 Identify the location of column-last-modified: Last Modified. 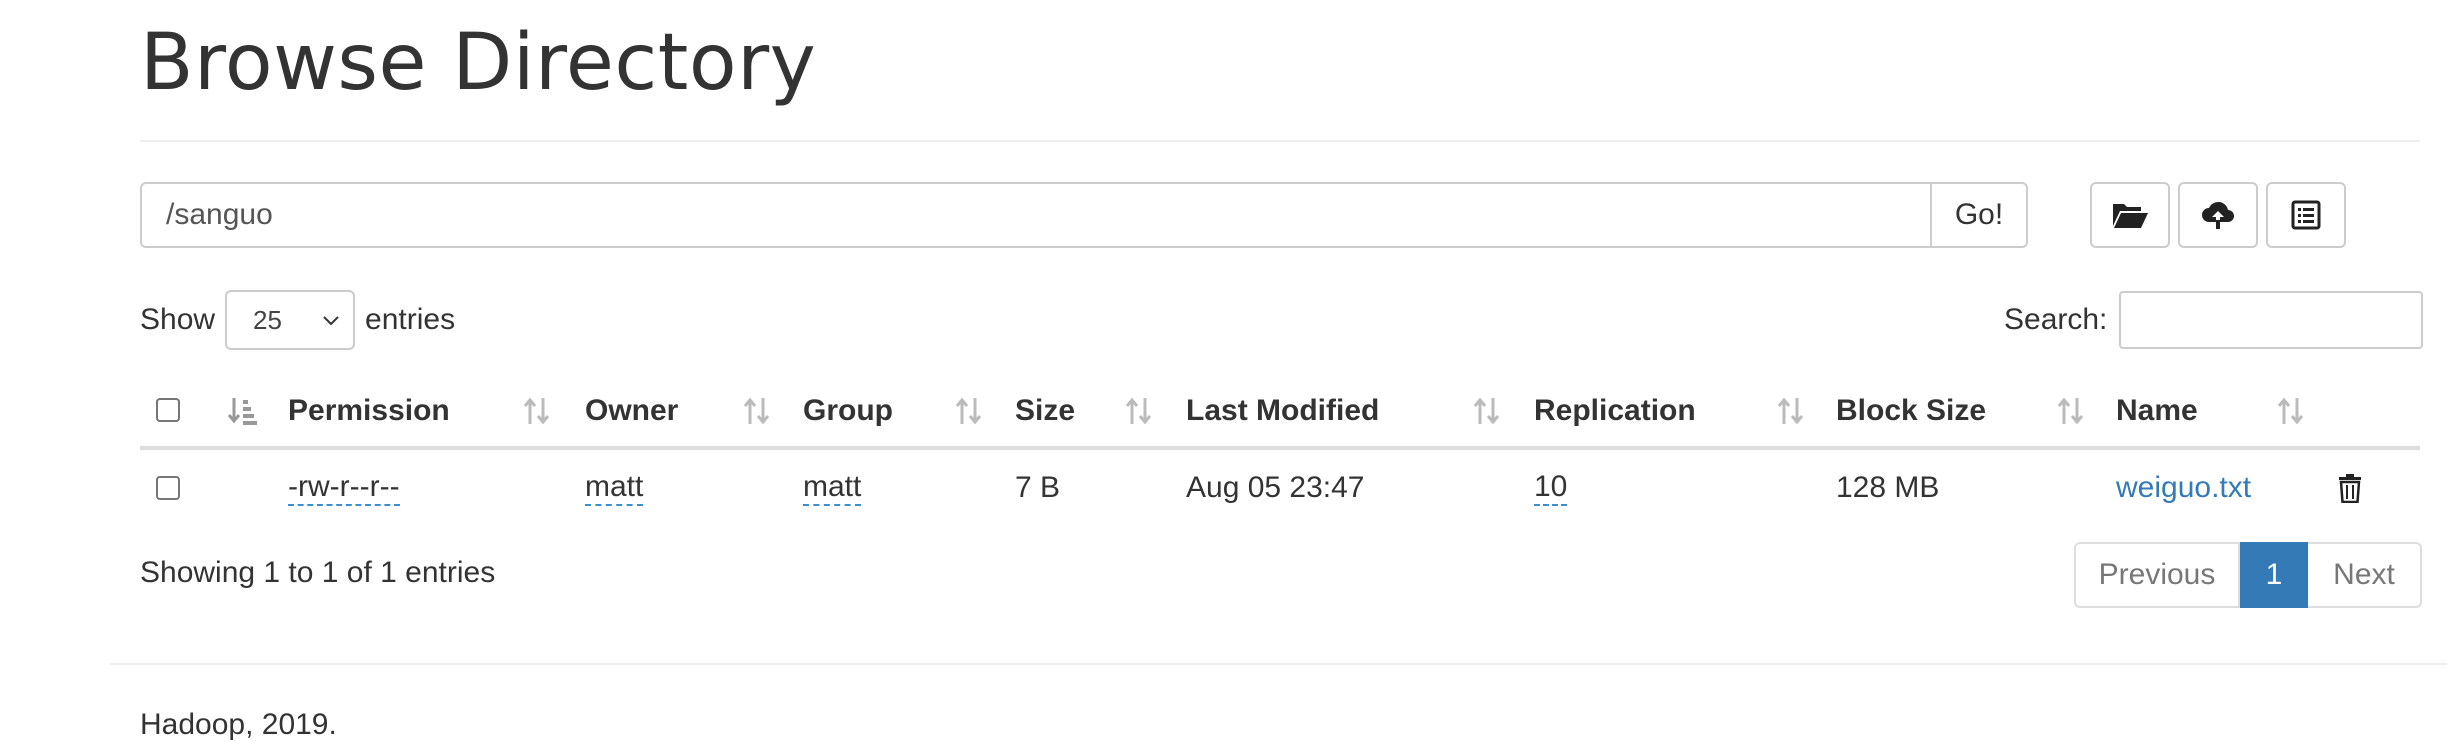
(1282, 411).